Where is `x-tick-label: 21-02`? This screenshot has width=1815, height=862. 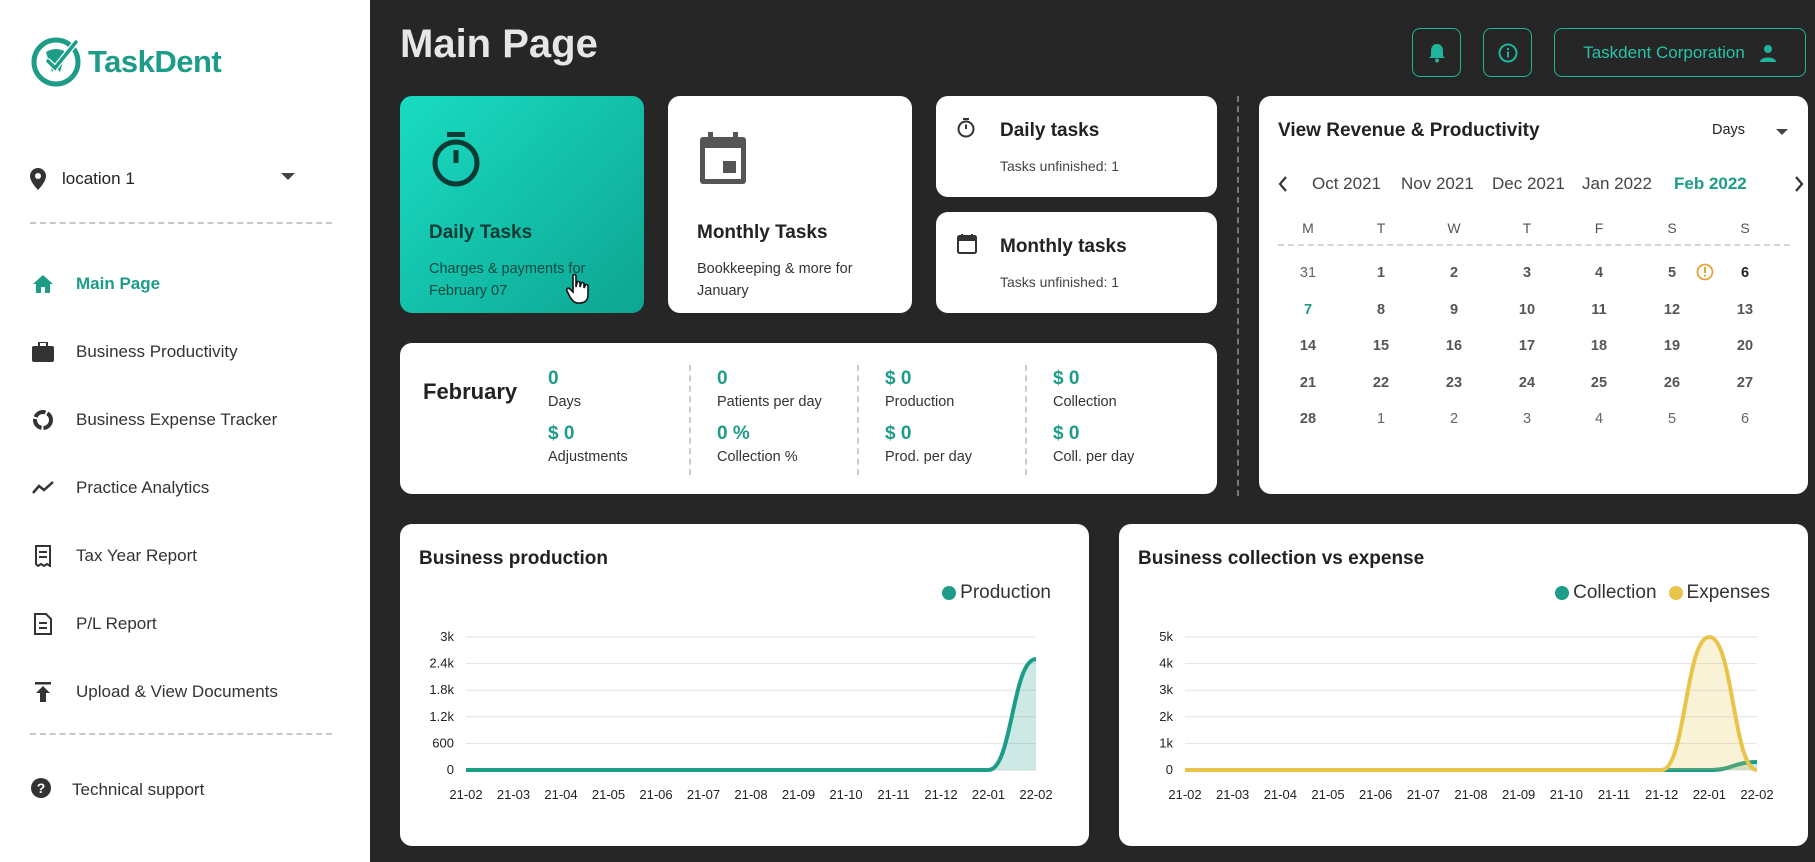
x-tick-label: 21-02 is located at coordinates (1184, 794).